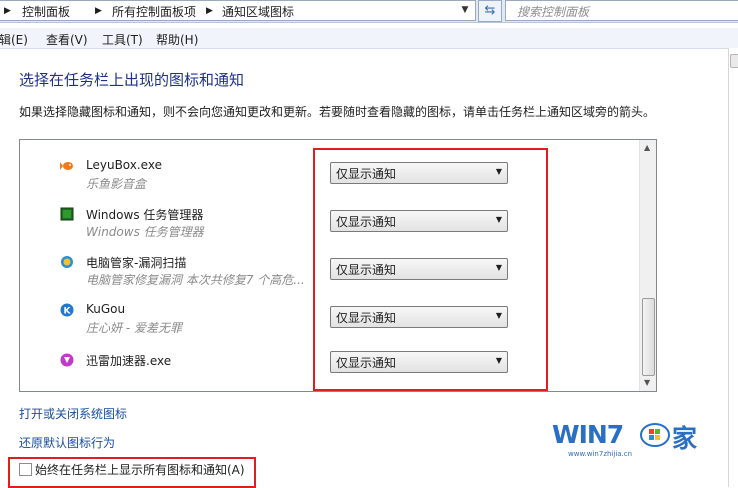  I want to click on address-dropdown-icon: ▼, so click(465, 10).